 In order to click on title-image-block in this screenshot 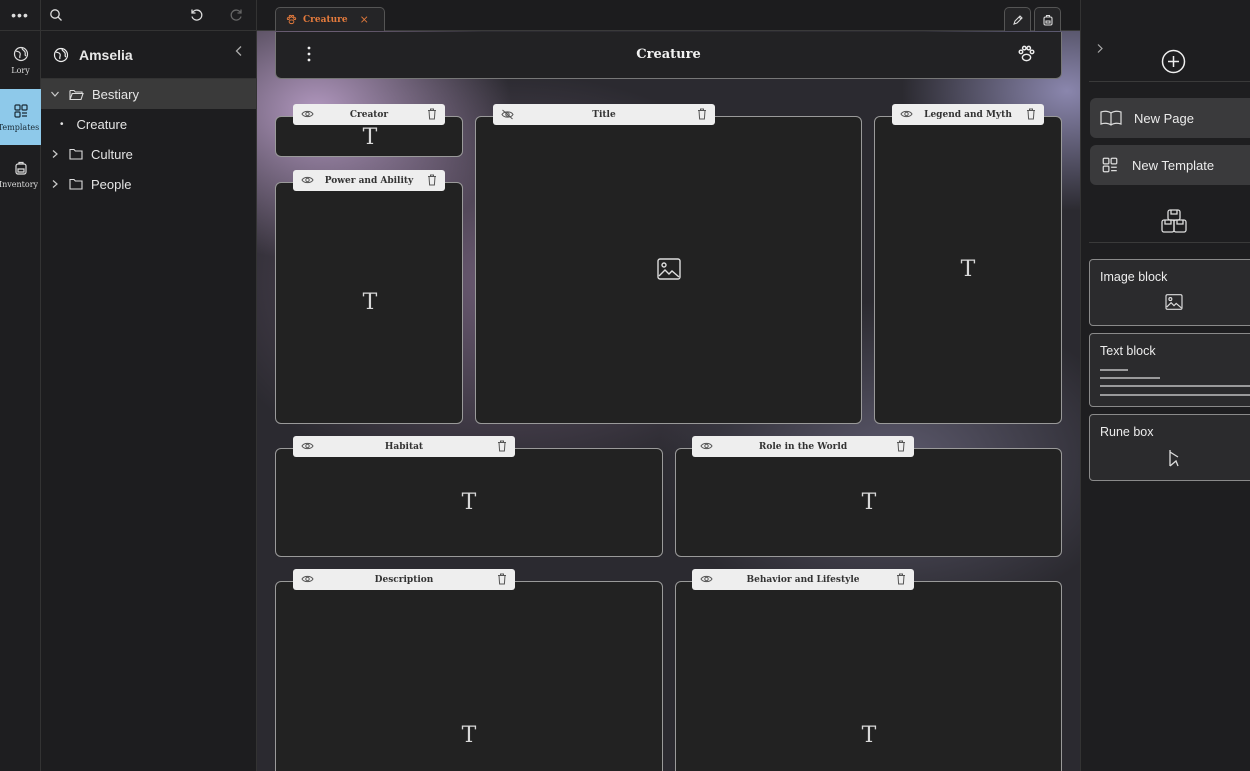, I will do `click(668, 270)`.